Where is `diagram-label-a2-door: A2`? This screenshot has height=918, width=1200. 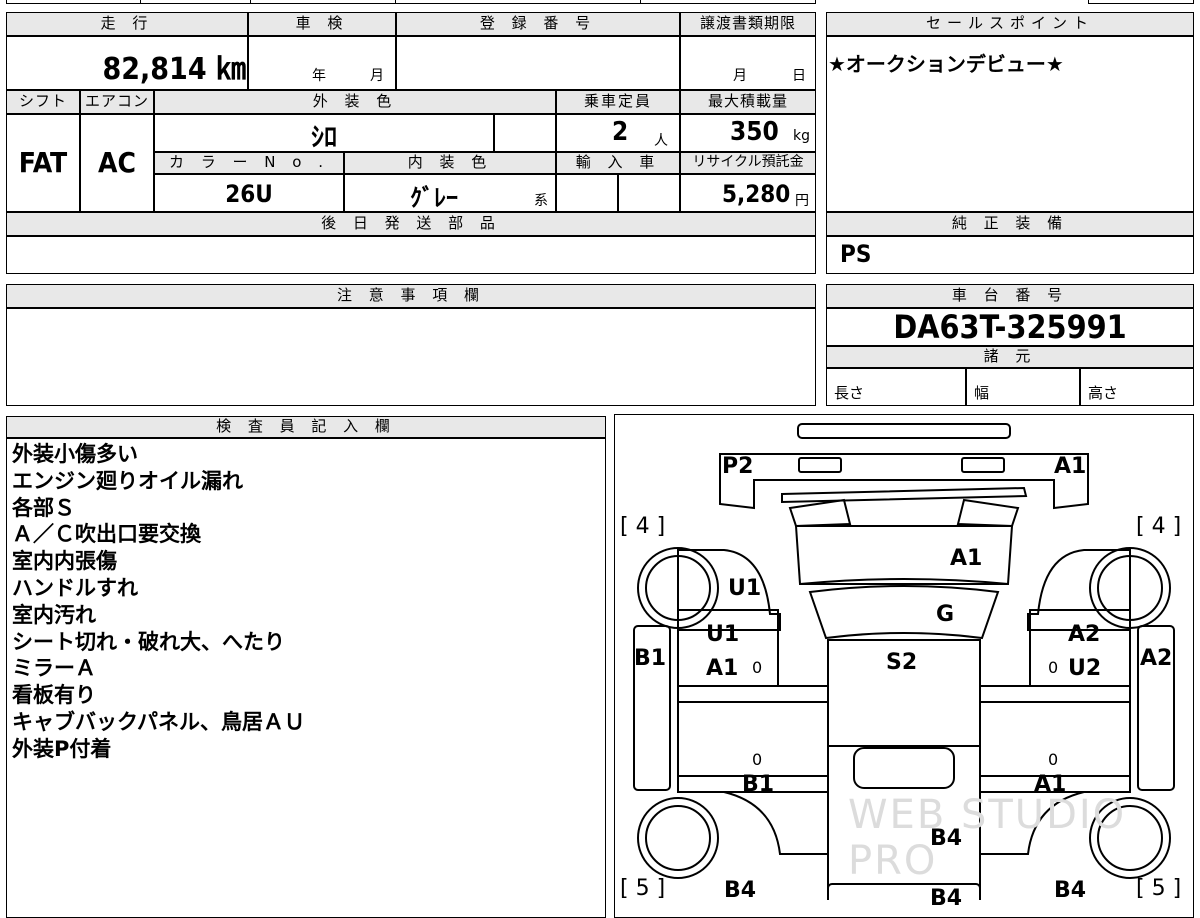 diagram-label-a2-door: A2 is located at coordinates (1084, 634).